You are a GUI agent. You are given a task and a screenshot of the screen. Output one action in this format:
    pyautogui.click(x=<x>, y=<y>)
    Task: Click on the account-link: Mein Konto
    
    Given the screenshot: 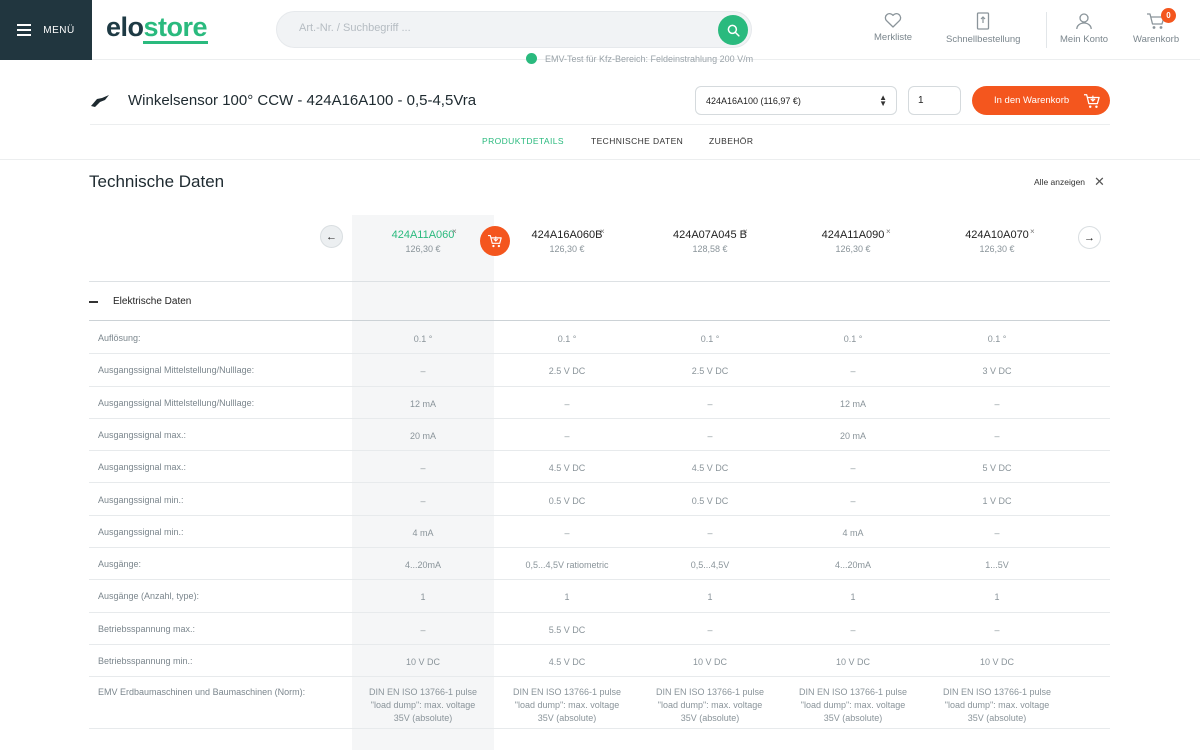 What is the action you would take?
    pyautogui.click(x=1084, y=28)
    